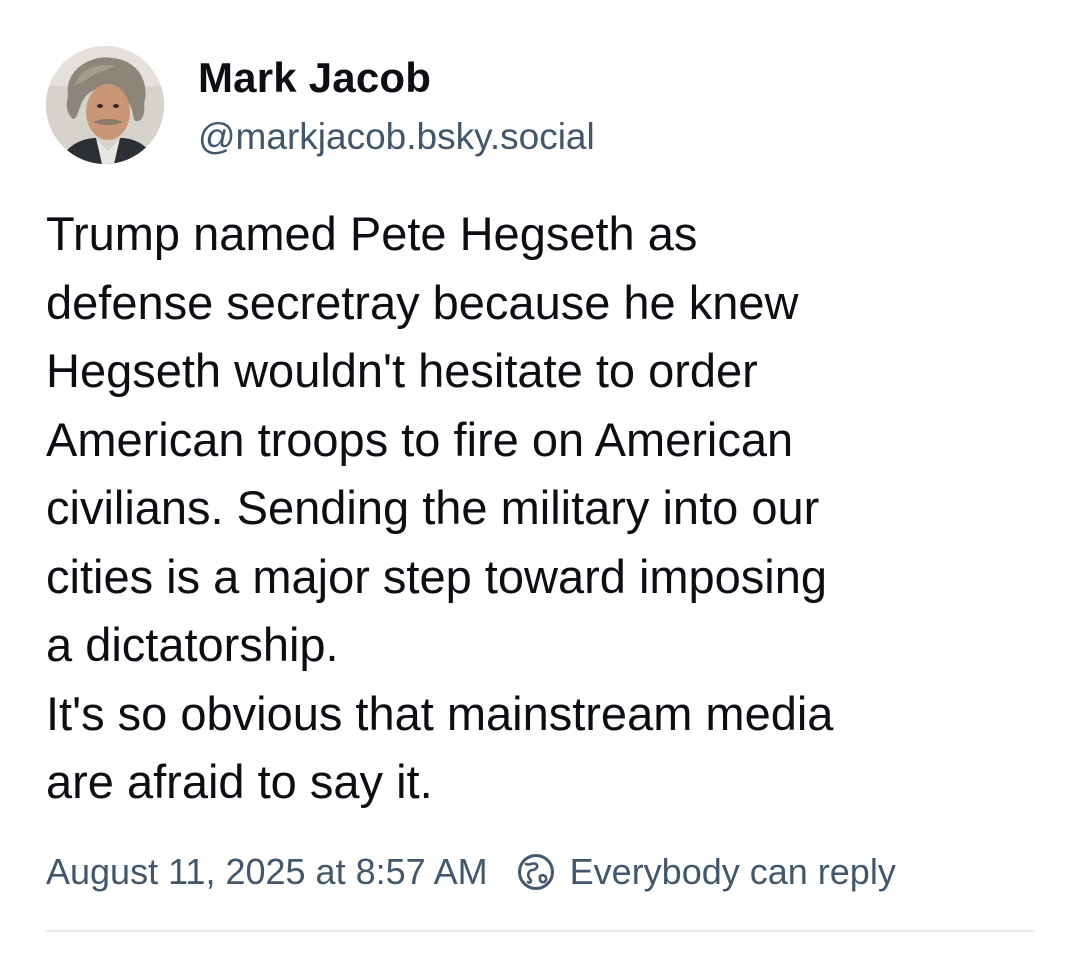  What do you see at coordinates (536, 106) in the screenshot?
I see `post-header: Mark Jacob @markjacob.bsky.social` at bounding box center [536, 106].